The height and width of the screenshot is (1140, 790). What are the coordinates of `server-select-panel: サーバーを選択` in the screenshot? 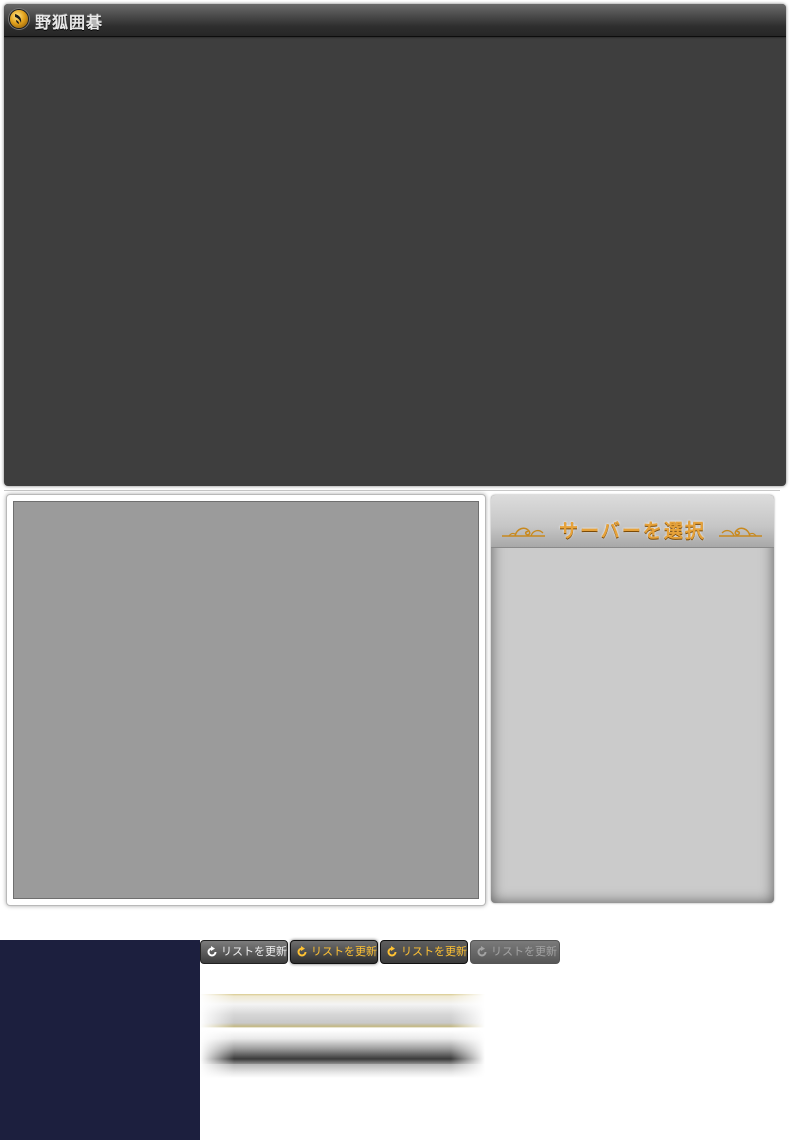 It's located at (632, 699).